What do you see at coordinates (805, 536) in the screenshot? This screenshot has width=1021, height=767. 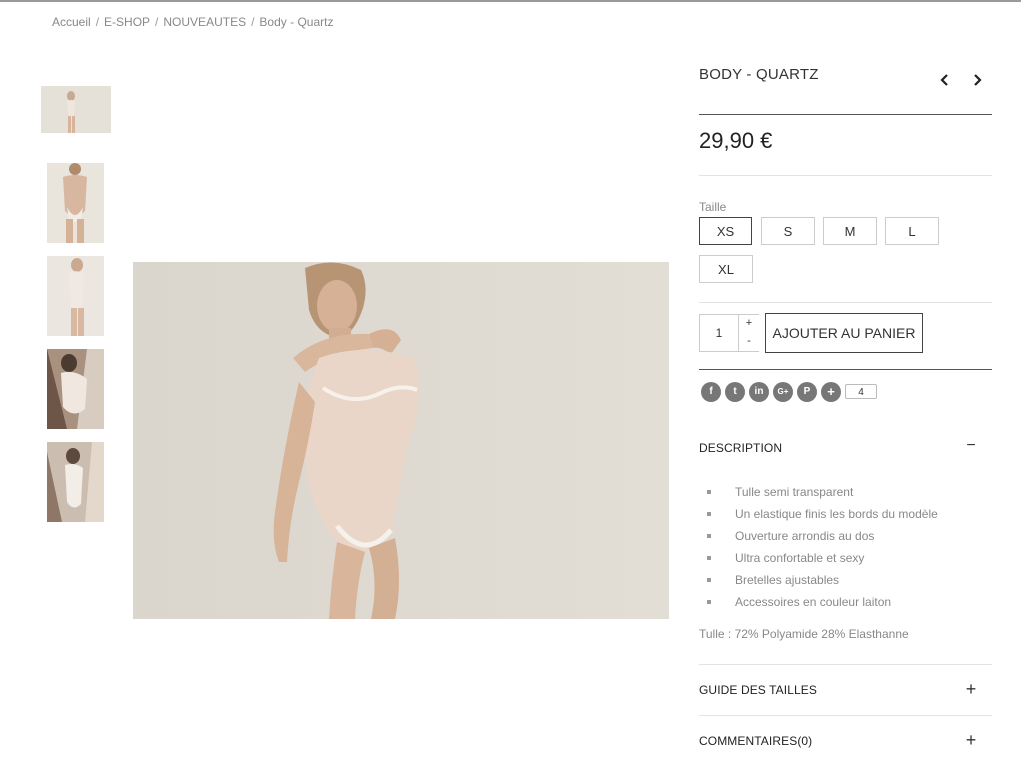 I see `list-item-text: Ouverture arrondis au dos` at bounding box center [805, 536].